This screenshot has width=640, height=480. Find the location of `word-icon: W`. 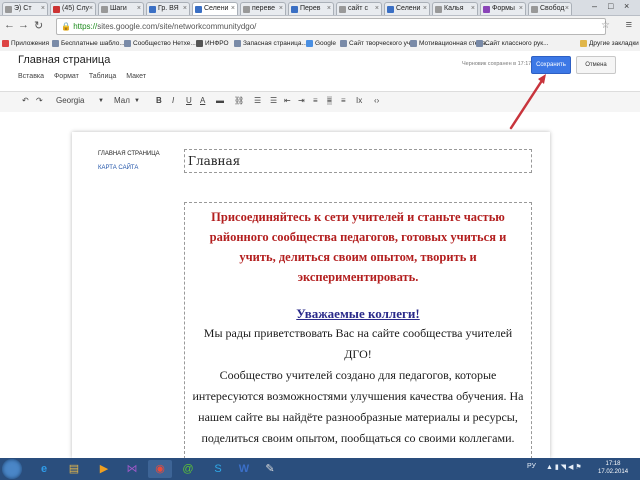

word-icon: W is located at coordinates (244, 469).